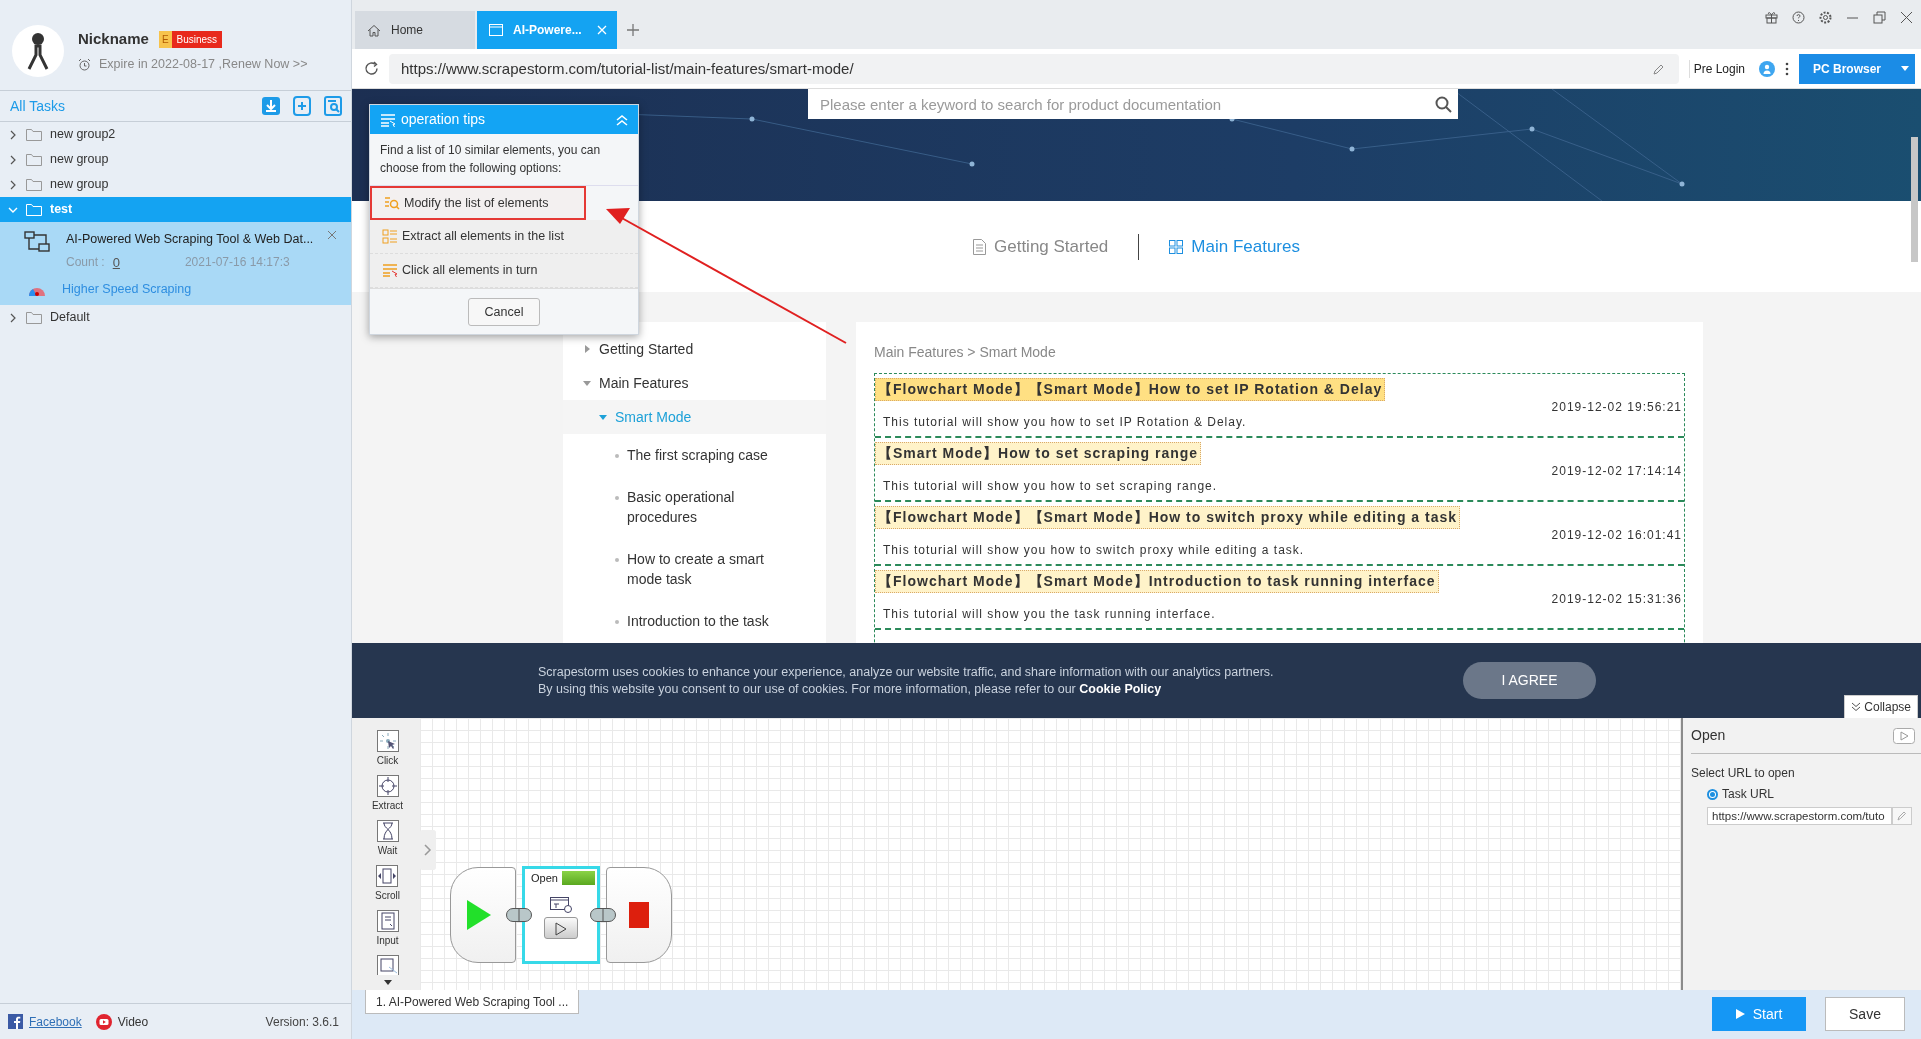  I want to click on group-item: Default, so click(175, 317).